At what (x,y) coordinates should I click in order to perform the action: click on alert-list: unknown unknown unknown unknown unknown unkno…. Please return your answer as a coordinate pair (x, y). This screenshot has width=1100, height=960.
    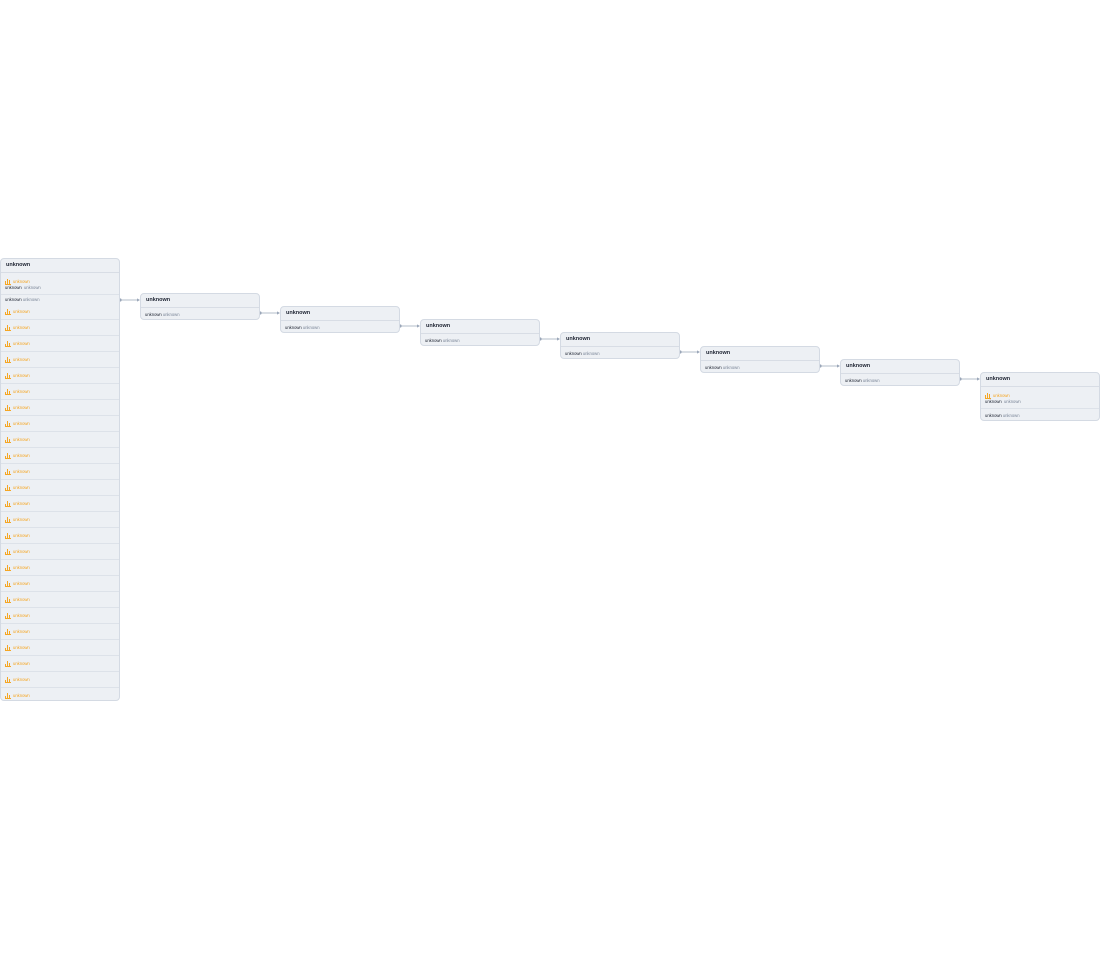
    Looking at the image, I should click on (60, 502).